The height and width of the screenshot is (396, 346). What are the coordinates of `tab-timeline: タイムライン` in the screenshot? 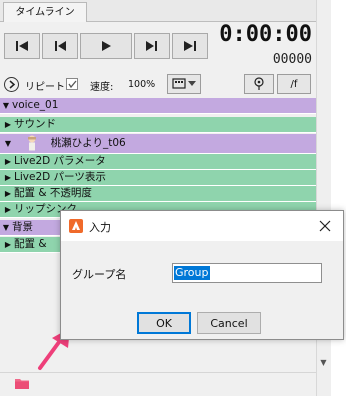 It's located at (45, 12).